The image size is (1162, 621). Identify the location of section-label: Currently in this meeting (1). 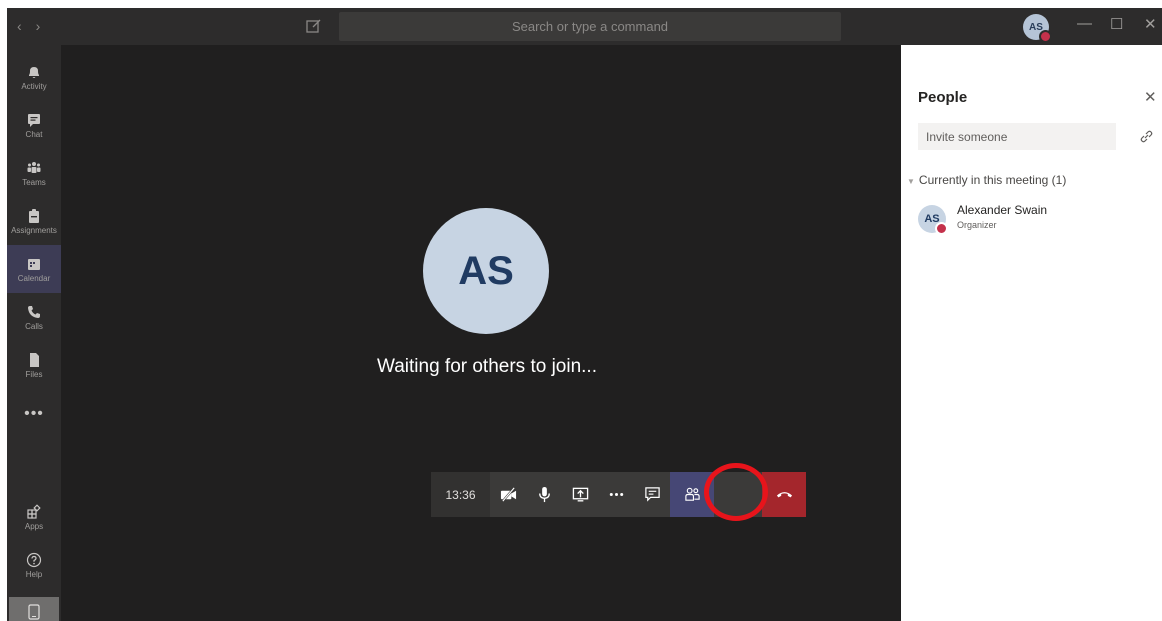
(992, 180).